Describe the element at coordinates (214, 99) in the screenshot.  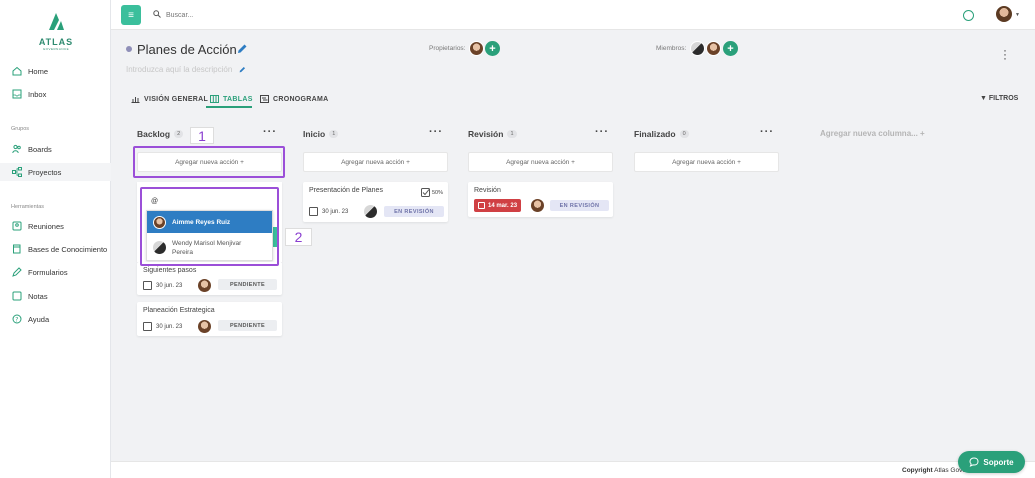
I see `columns-icon` at that location.